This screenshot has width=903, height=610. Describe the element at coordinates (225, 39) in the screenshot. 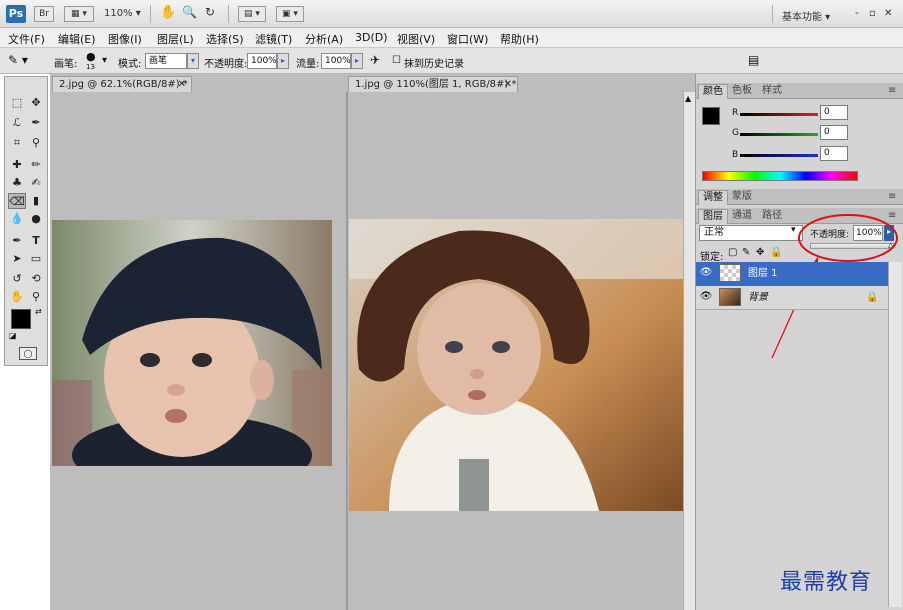

I see `menu-select: 选择(S)` at that location.